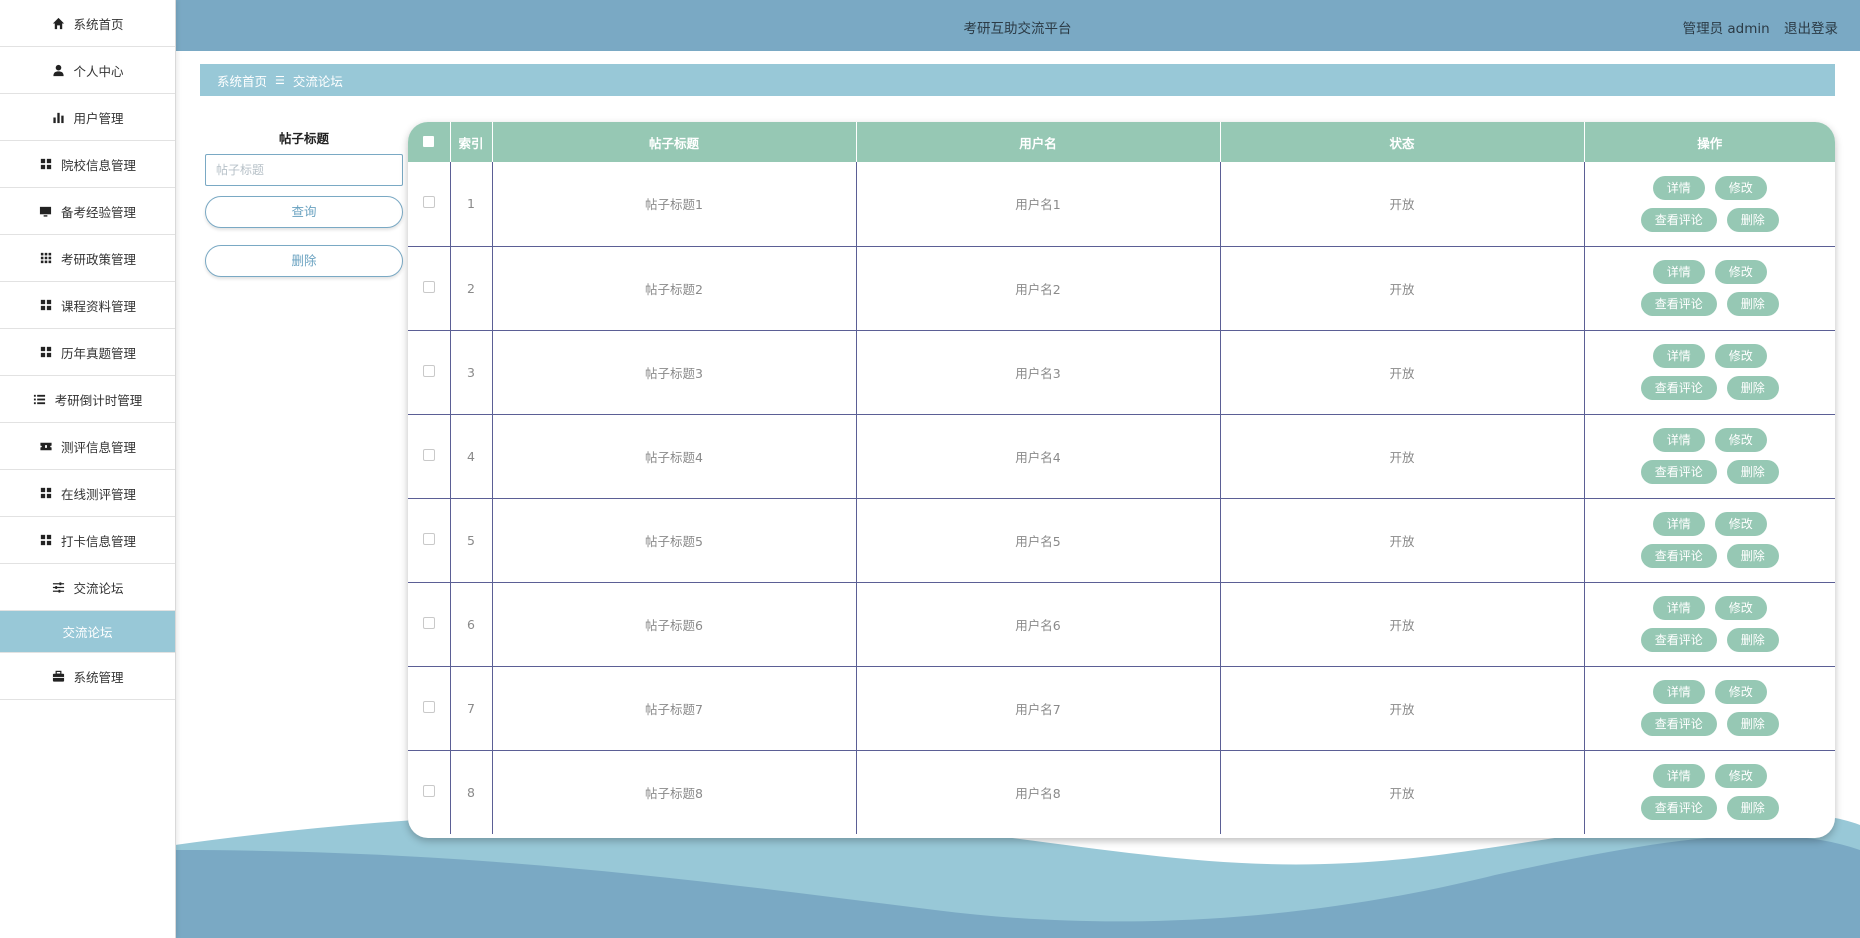 Image resolution: width=1860 pixels, height=938 pixels. Describe the element at coordinates (1017, 80) in the screenshot. I see `breadcrumb: 系统首页 ☰ 交流论坛` at that location.